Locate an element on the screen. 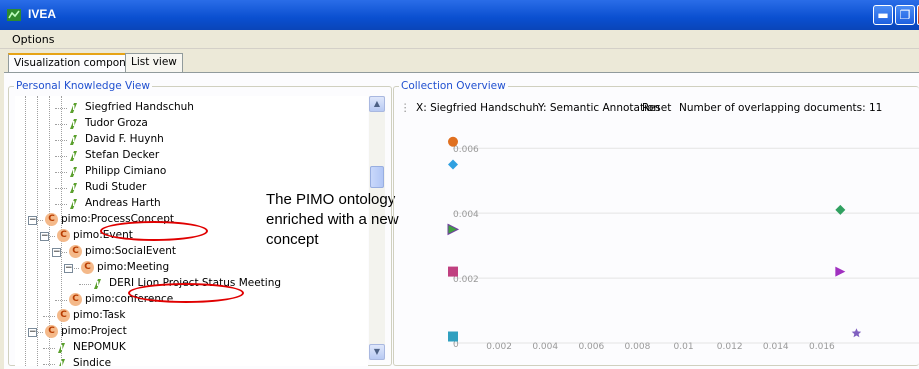 Image resolution: width=919 pixels, height=369 pixels. tree-node: Stefan Decker is located at coordinates (191, 156).